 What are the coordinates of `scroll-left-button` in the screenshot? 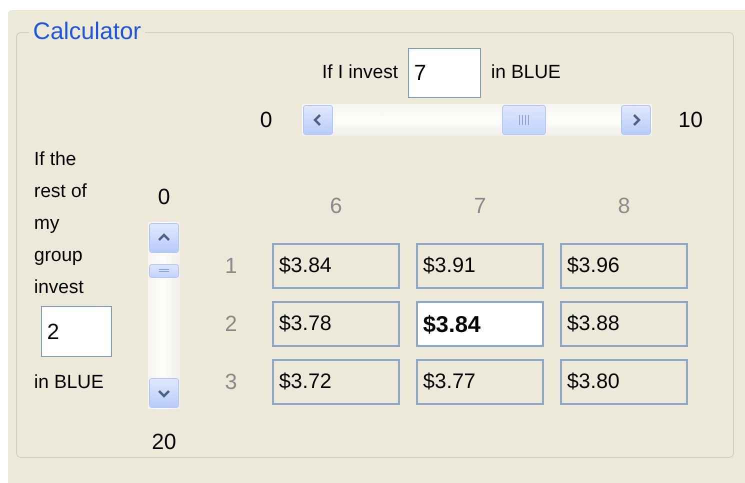 It's located at (318, 120).